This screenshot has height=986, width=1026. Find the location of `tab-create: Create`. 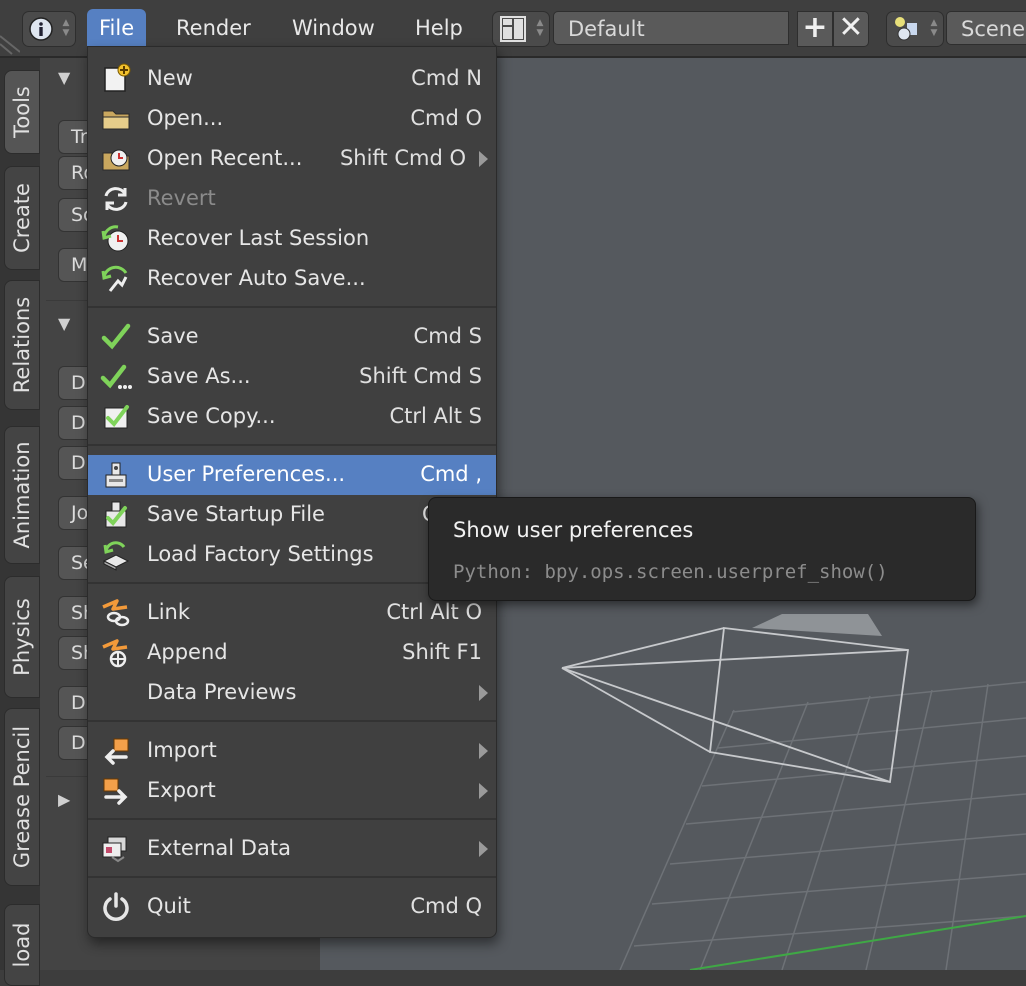

tab-create: Create is located at coordinates (22, 218).